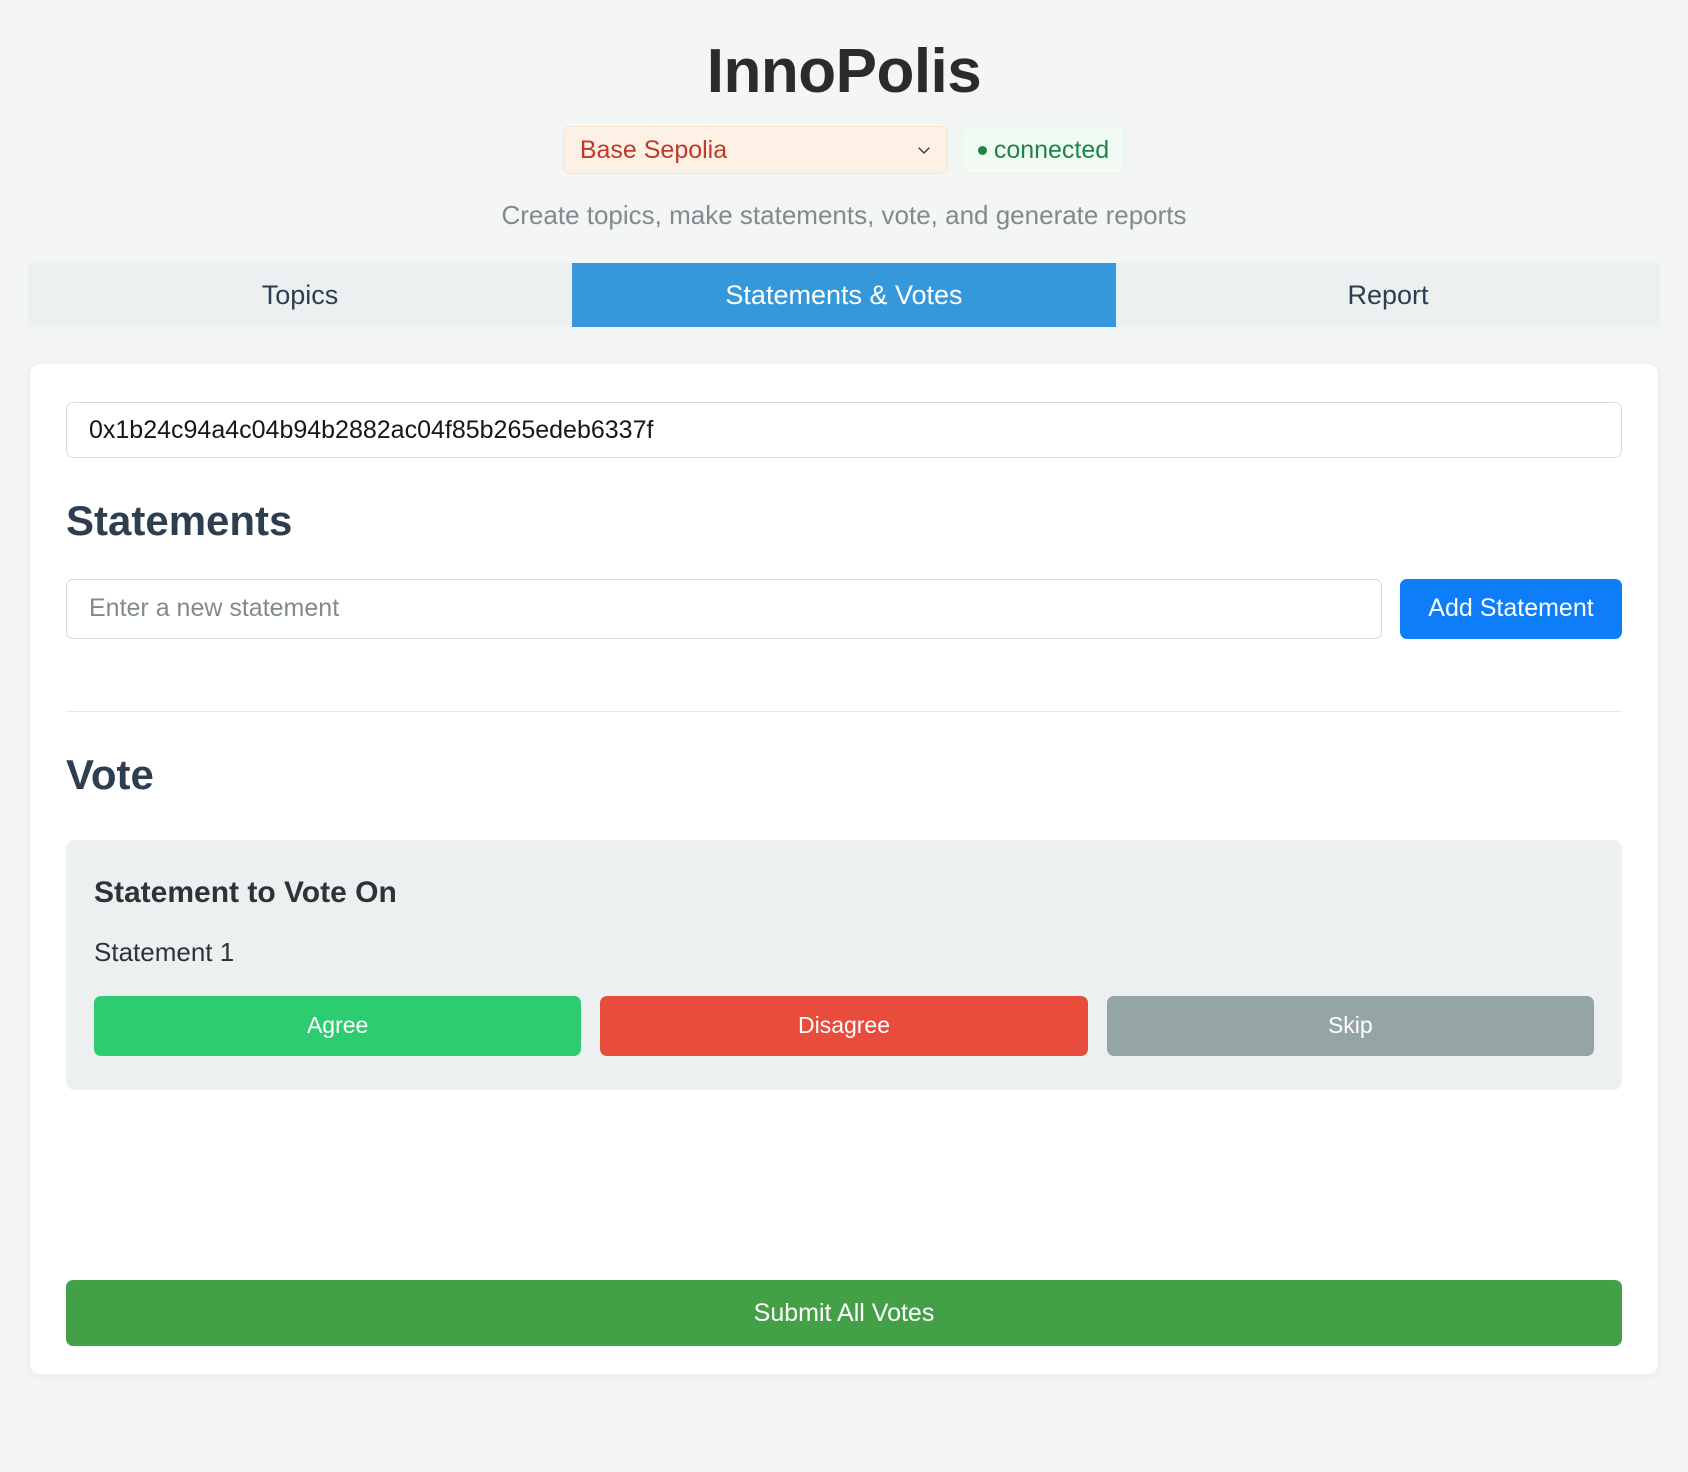 The width and height of the screenshot is (1688, 1472). I want to click on add-statement-button: Add Statement, so click(1511, 608).